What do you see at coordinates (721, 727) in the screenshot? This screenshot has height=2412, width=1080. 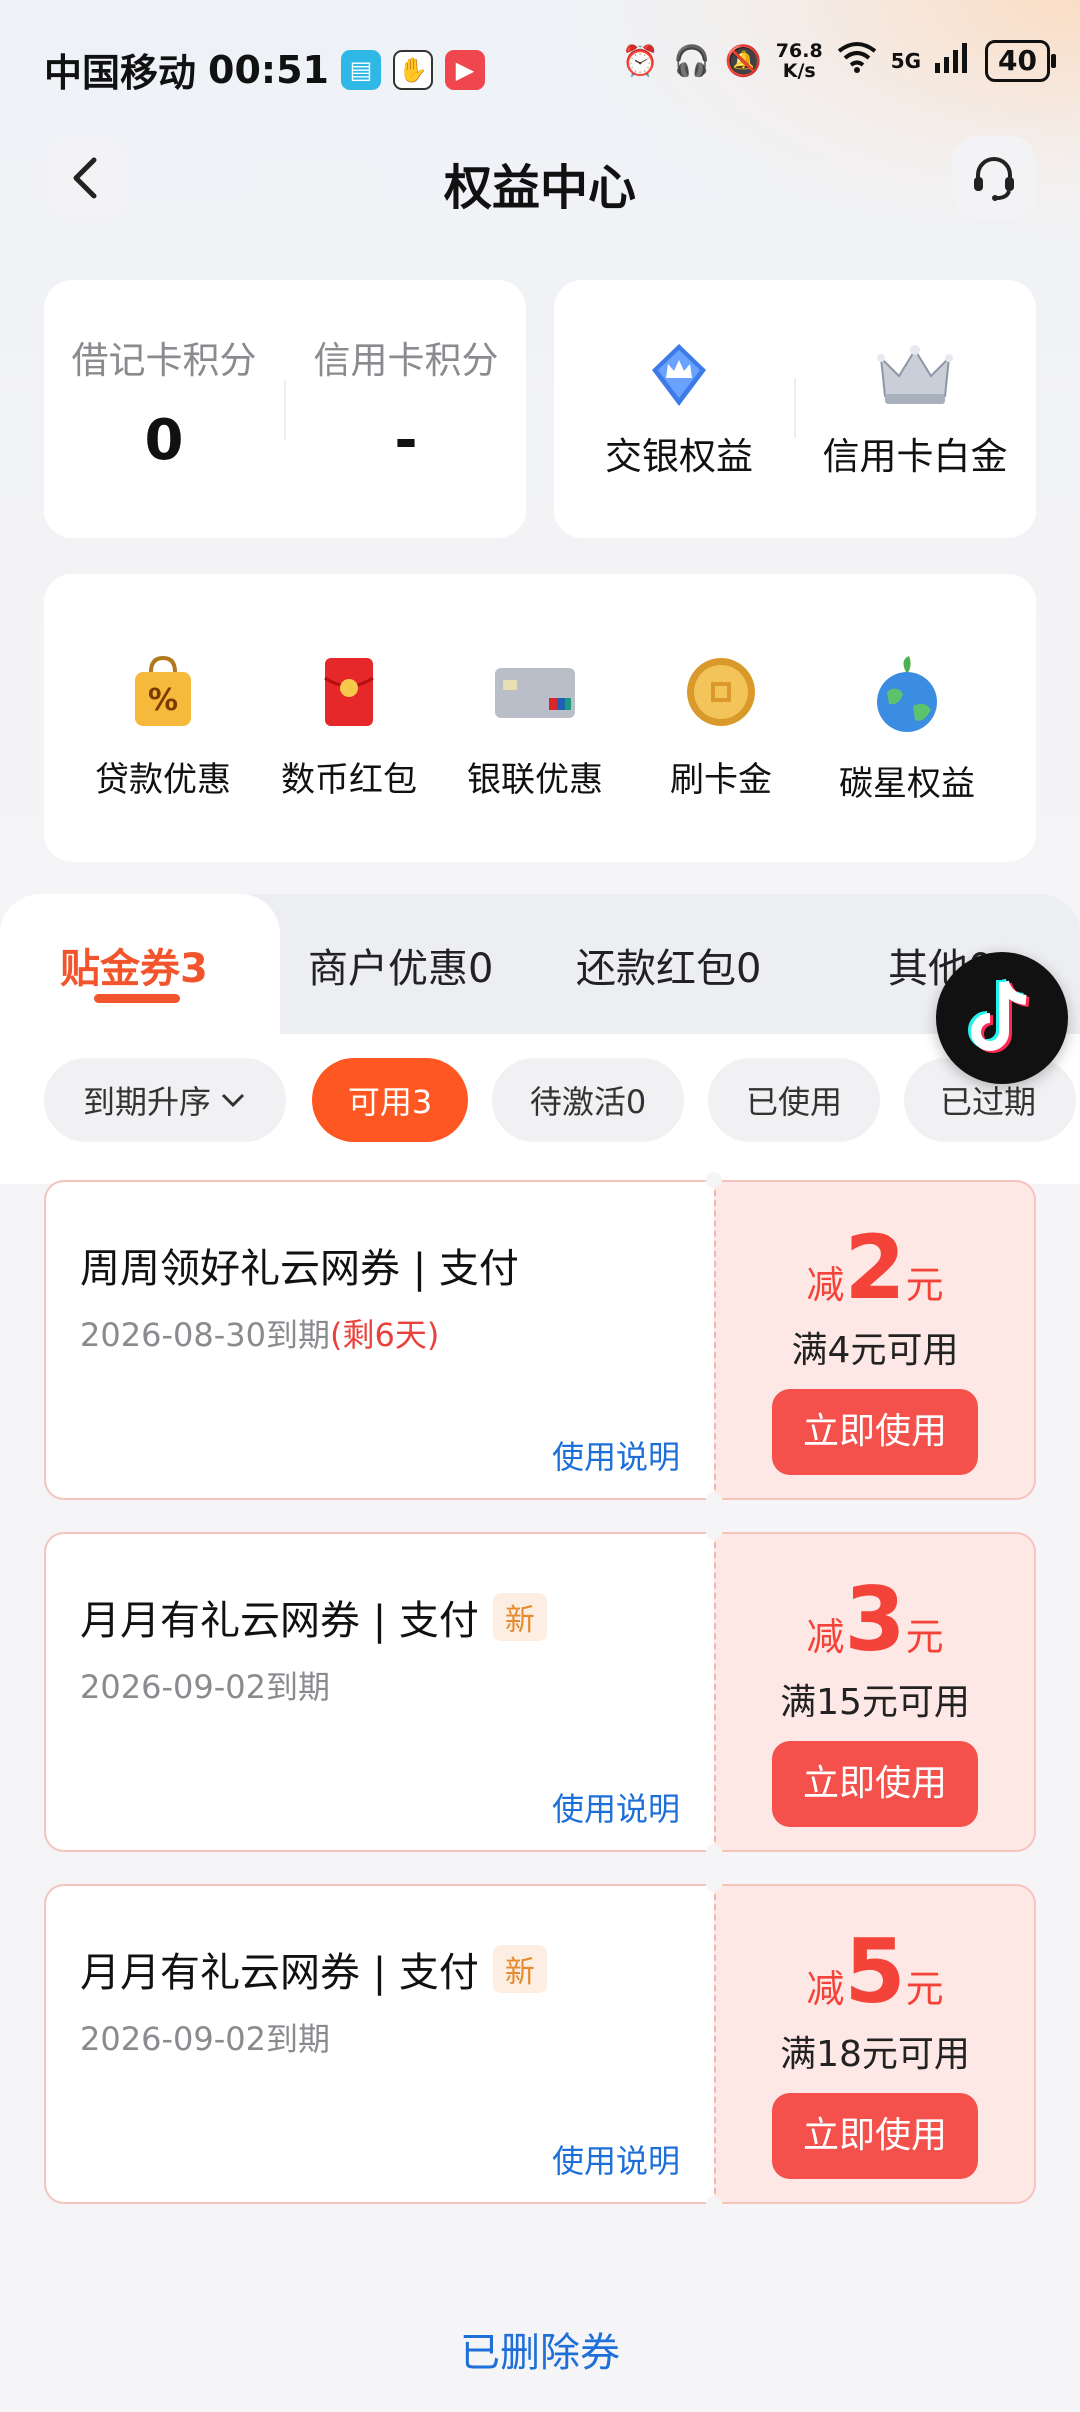 I see `card-gold-item: 刷卡金` at bounding box center [721, 727].